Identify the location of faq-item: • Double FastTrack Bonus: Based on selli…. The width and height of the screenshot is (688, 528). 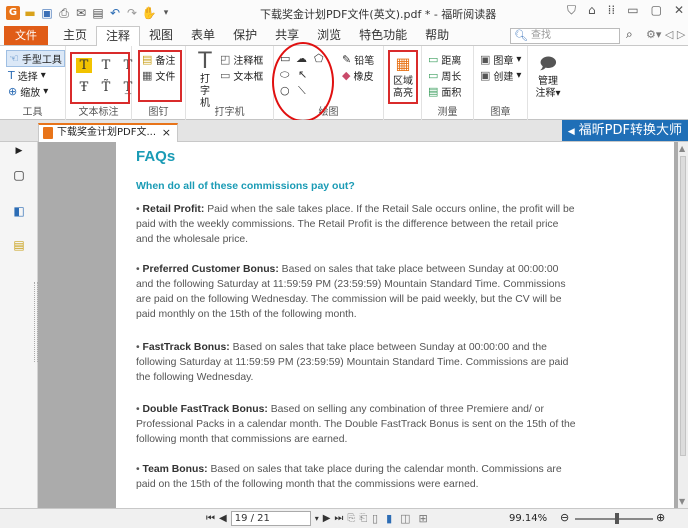
(356, 424).